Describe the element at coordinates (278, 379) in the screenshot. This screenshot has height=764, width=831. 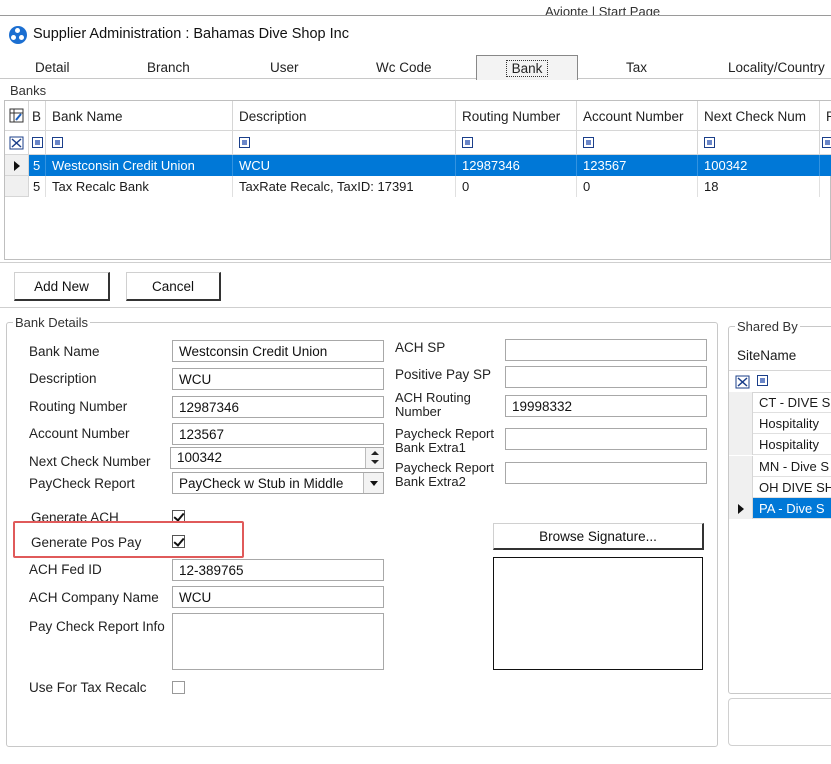
I see `description-field: WCU` at that location.